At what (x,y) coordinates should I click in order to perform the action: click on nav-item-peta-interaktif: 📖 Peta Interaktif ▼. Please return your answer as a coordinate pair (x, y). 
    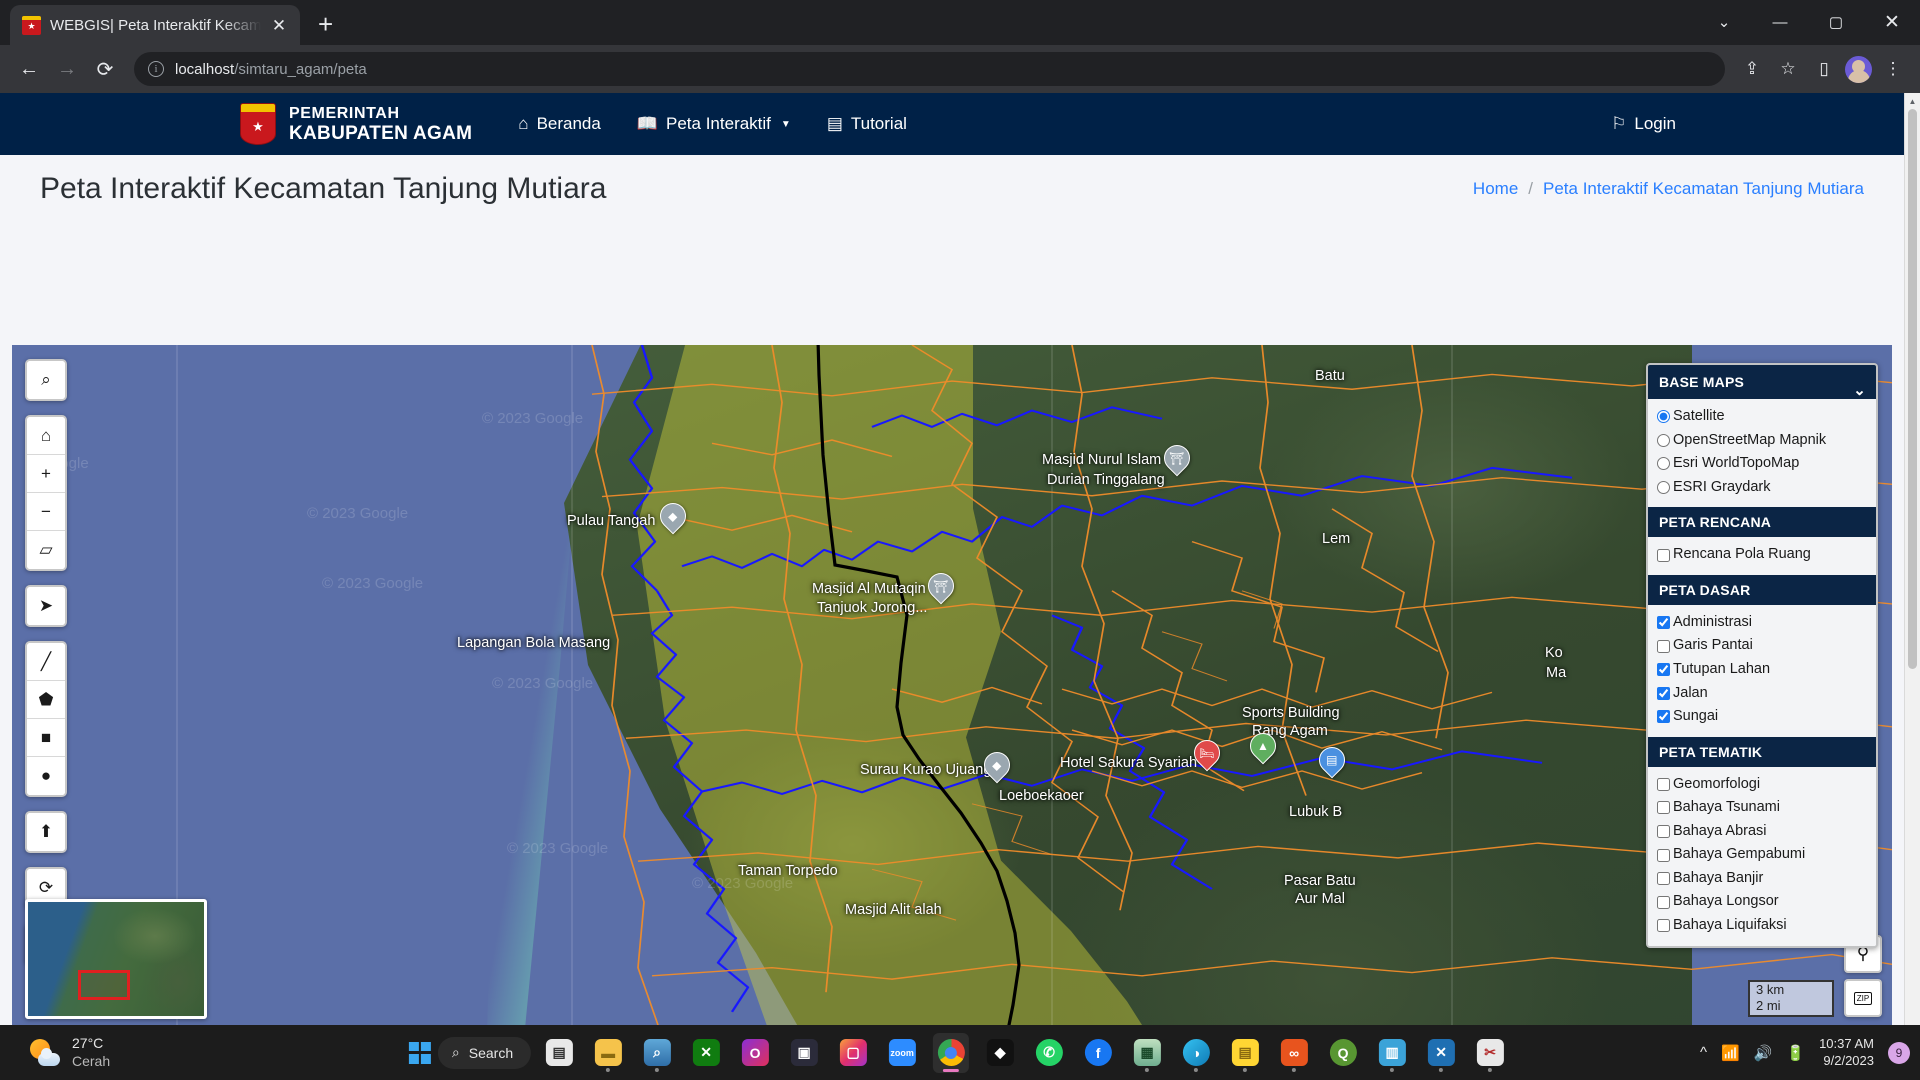
    Looking at the image, I should click on (714, 124).